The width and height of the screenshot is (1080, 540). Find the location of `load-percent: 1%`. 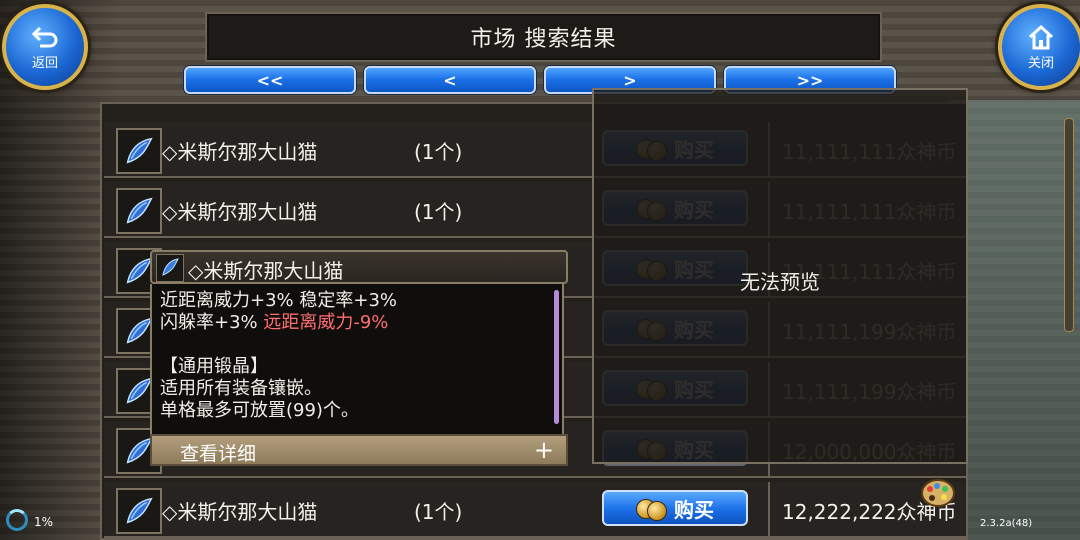

load-percent: 1% is located at coordinates (44, 522).